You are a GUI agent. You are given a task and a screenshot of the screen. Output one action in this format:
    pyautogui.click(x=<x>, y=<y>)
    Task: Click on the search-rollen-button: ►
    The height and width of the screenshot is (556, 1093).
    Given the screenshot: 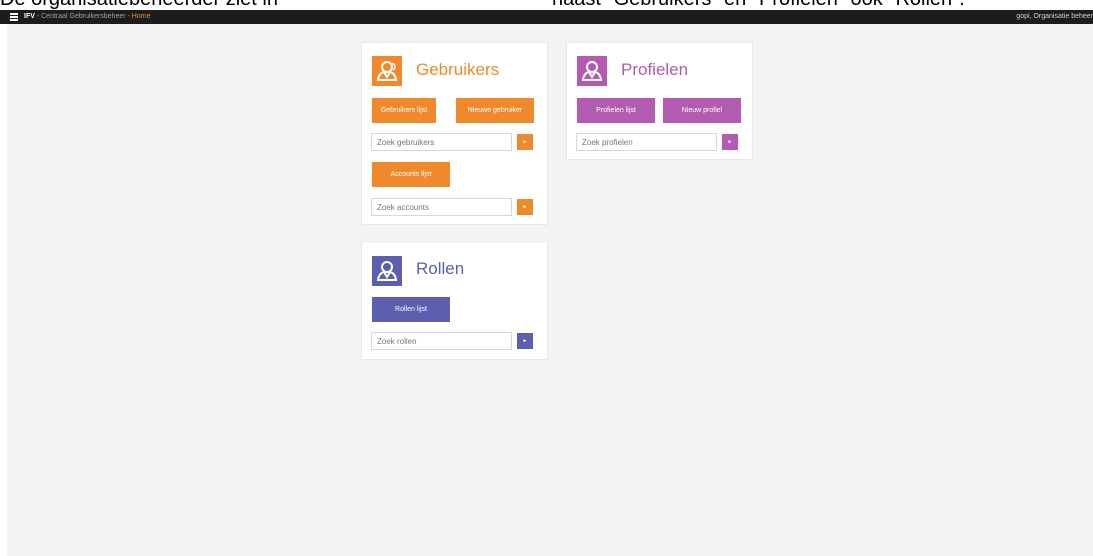 What is the action you would take?
    pyautogui.click(x=525, y=341)
    